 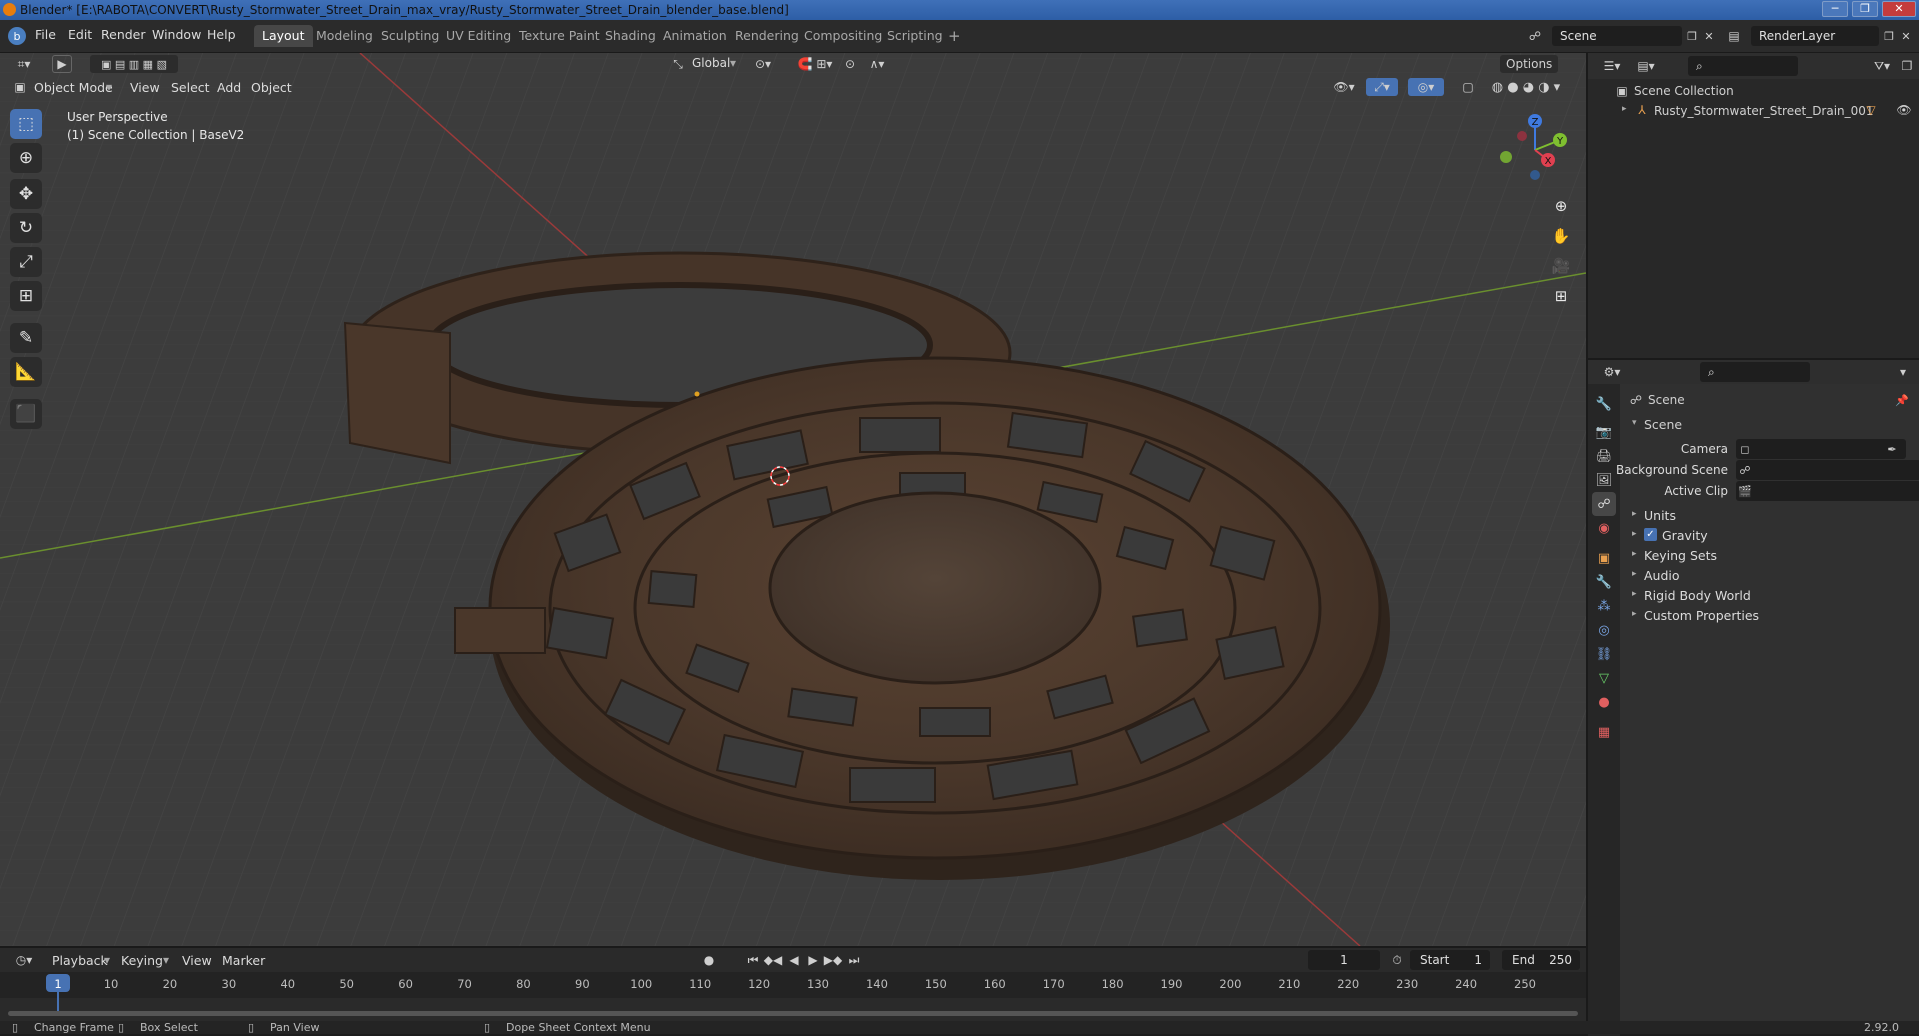 I want to click on pivot-point-icon: ⊙▾, so click(x=763, y=64).